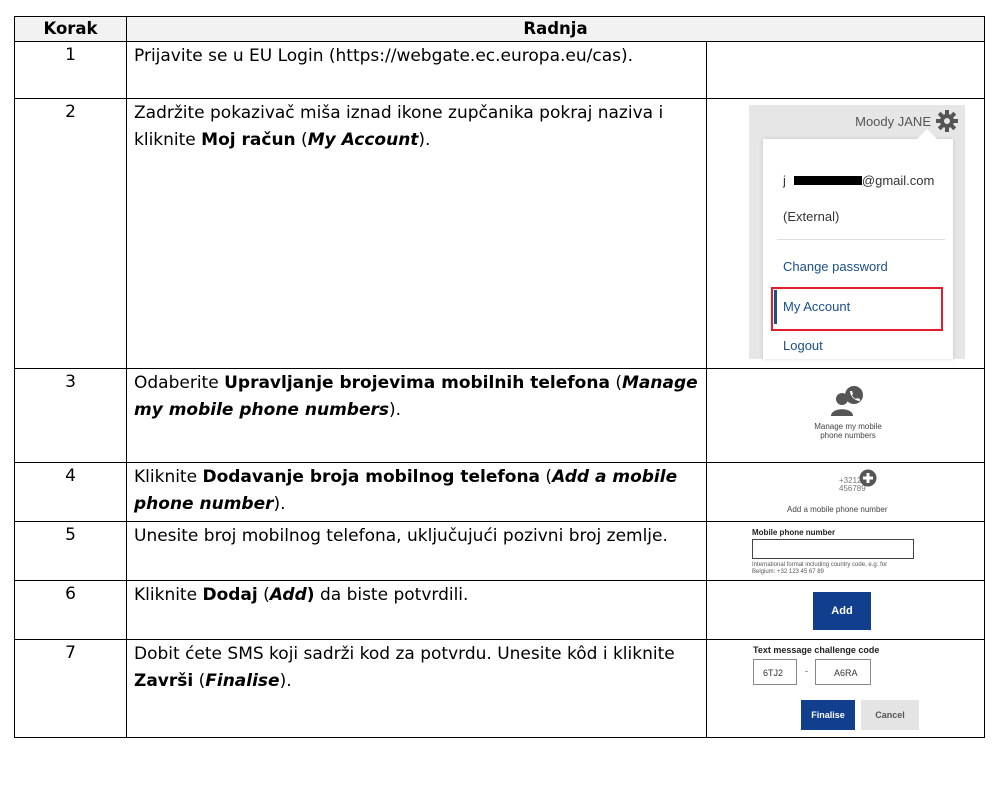 The height and width of the screenshot is (812, 999). I want to click on step-text-tail: da biste potvrdili., so click(391, 595).